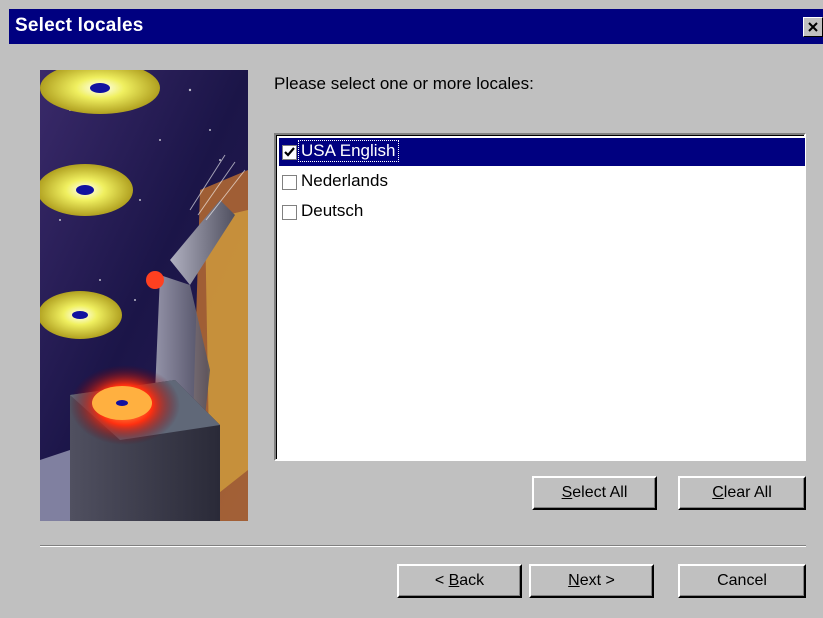 The height and width of the screenshot is (618, 823). I want to click on checkmark-icon, so click(289, 152).